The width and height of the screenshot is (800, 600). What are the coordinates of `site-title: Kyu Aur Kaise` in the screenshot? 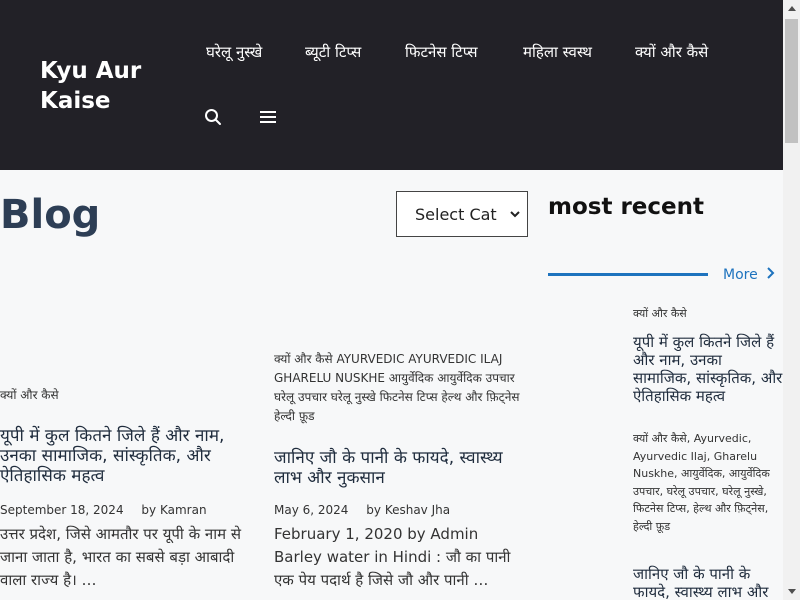 It's located at (110, 86).